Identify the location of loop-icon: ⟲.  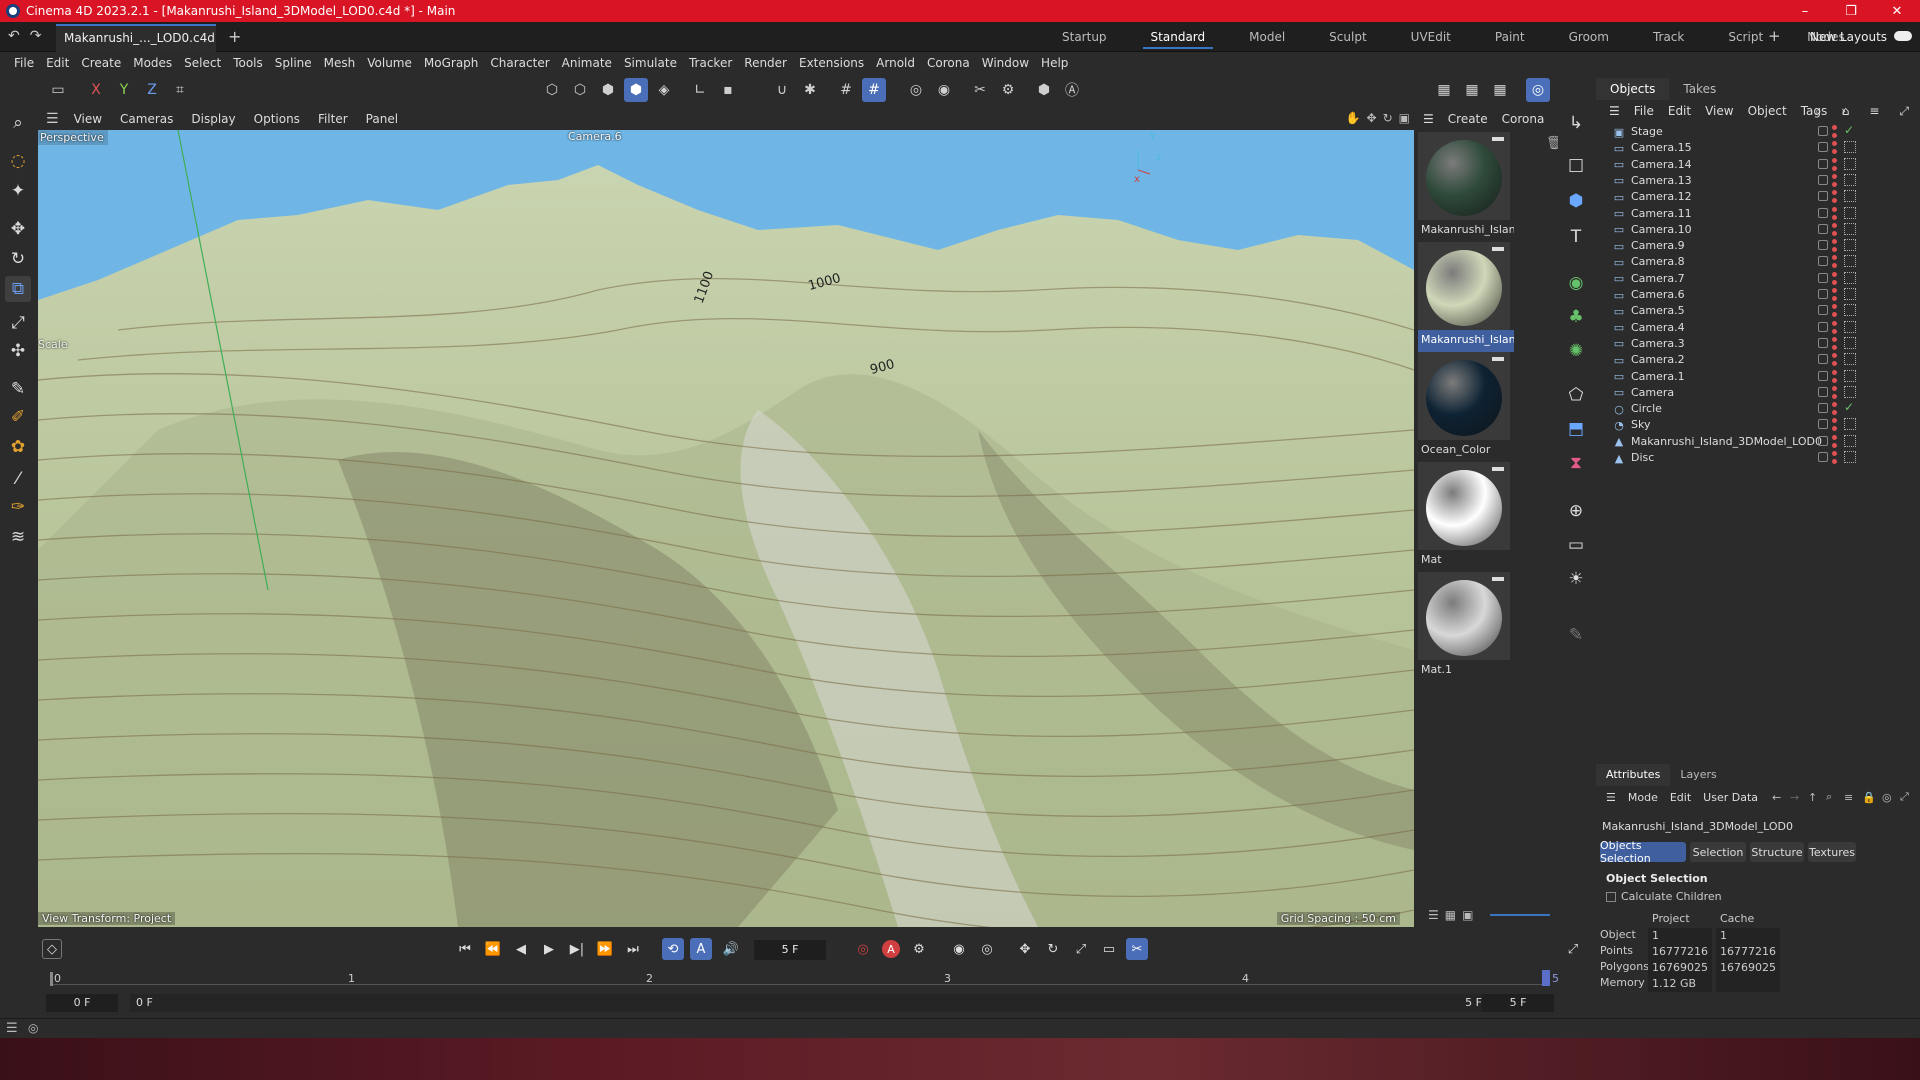
(673, 949).